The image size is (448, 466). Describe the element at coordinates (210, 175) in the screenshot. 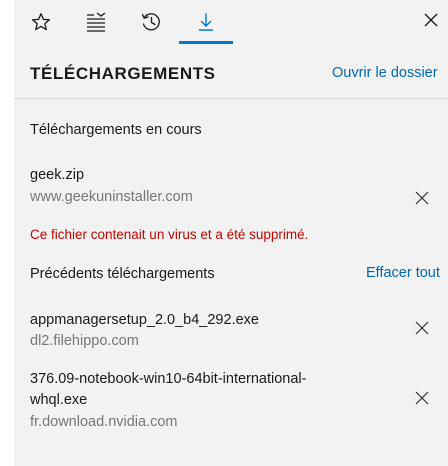

I see `download-item-name: geek.zip` at that location.